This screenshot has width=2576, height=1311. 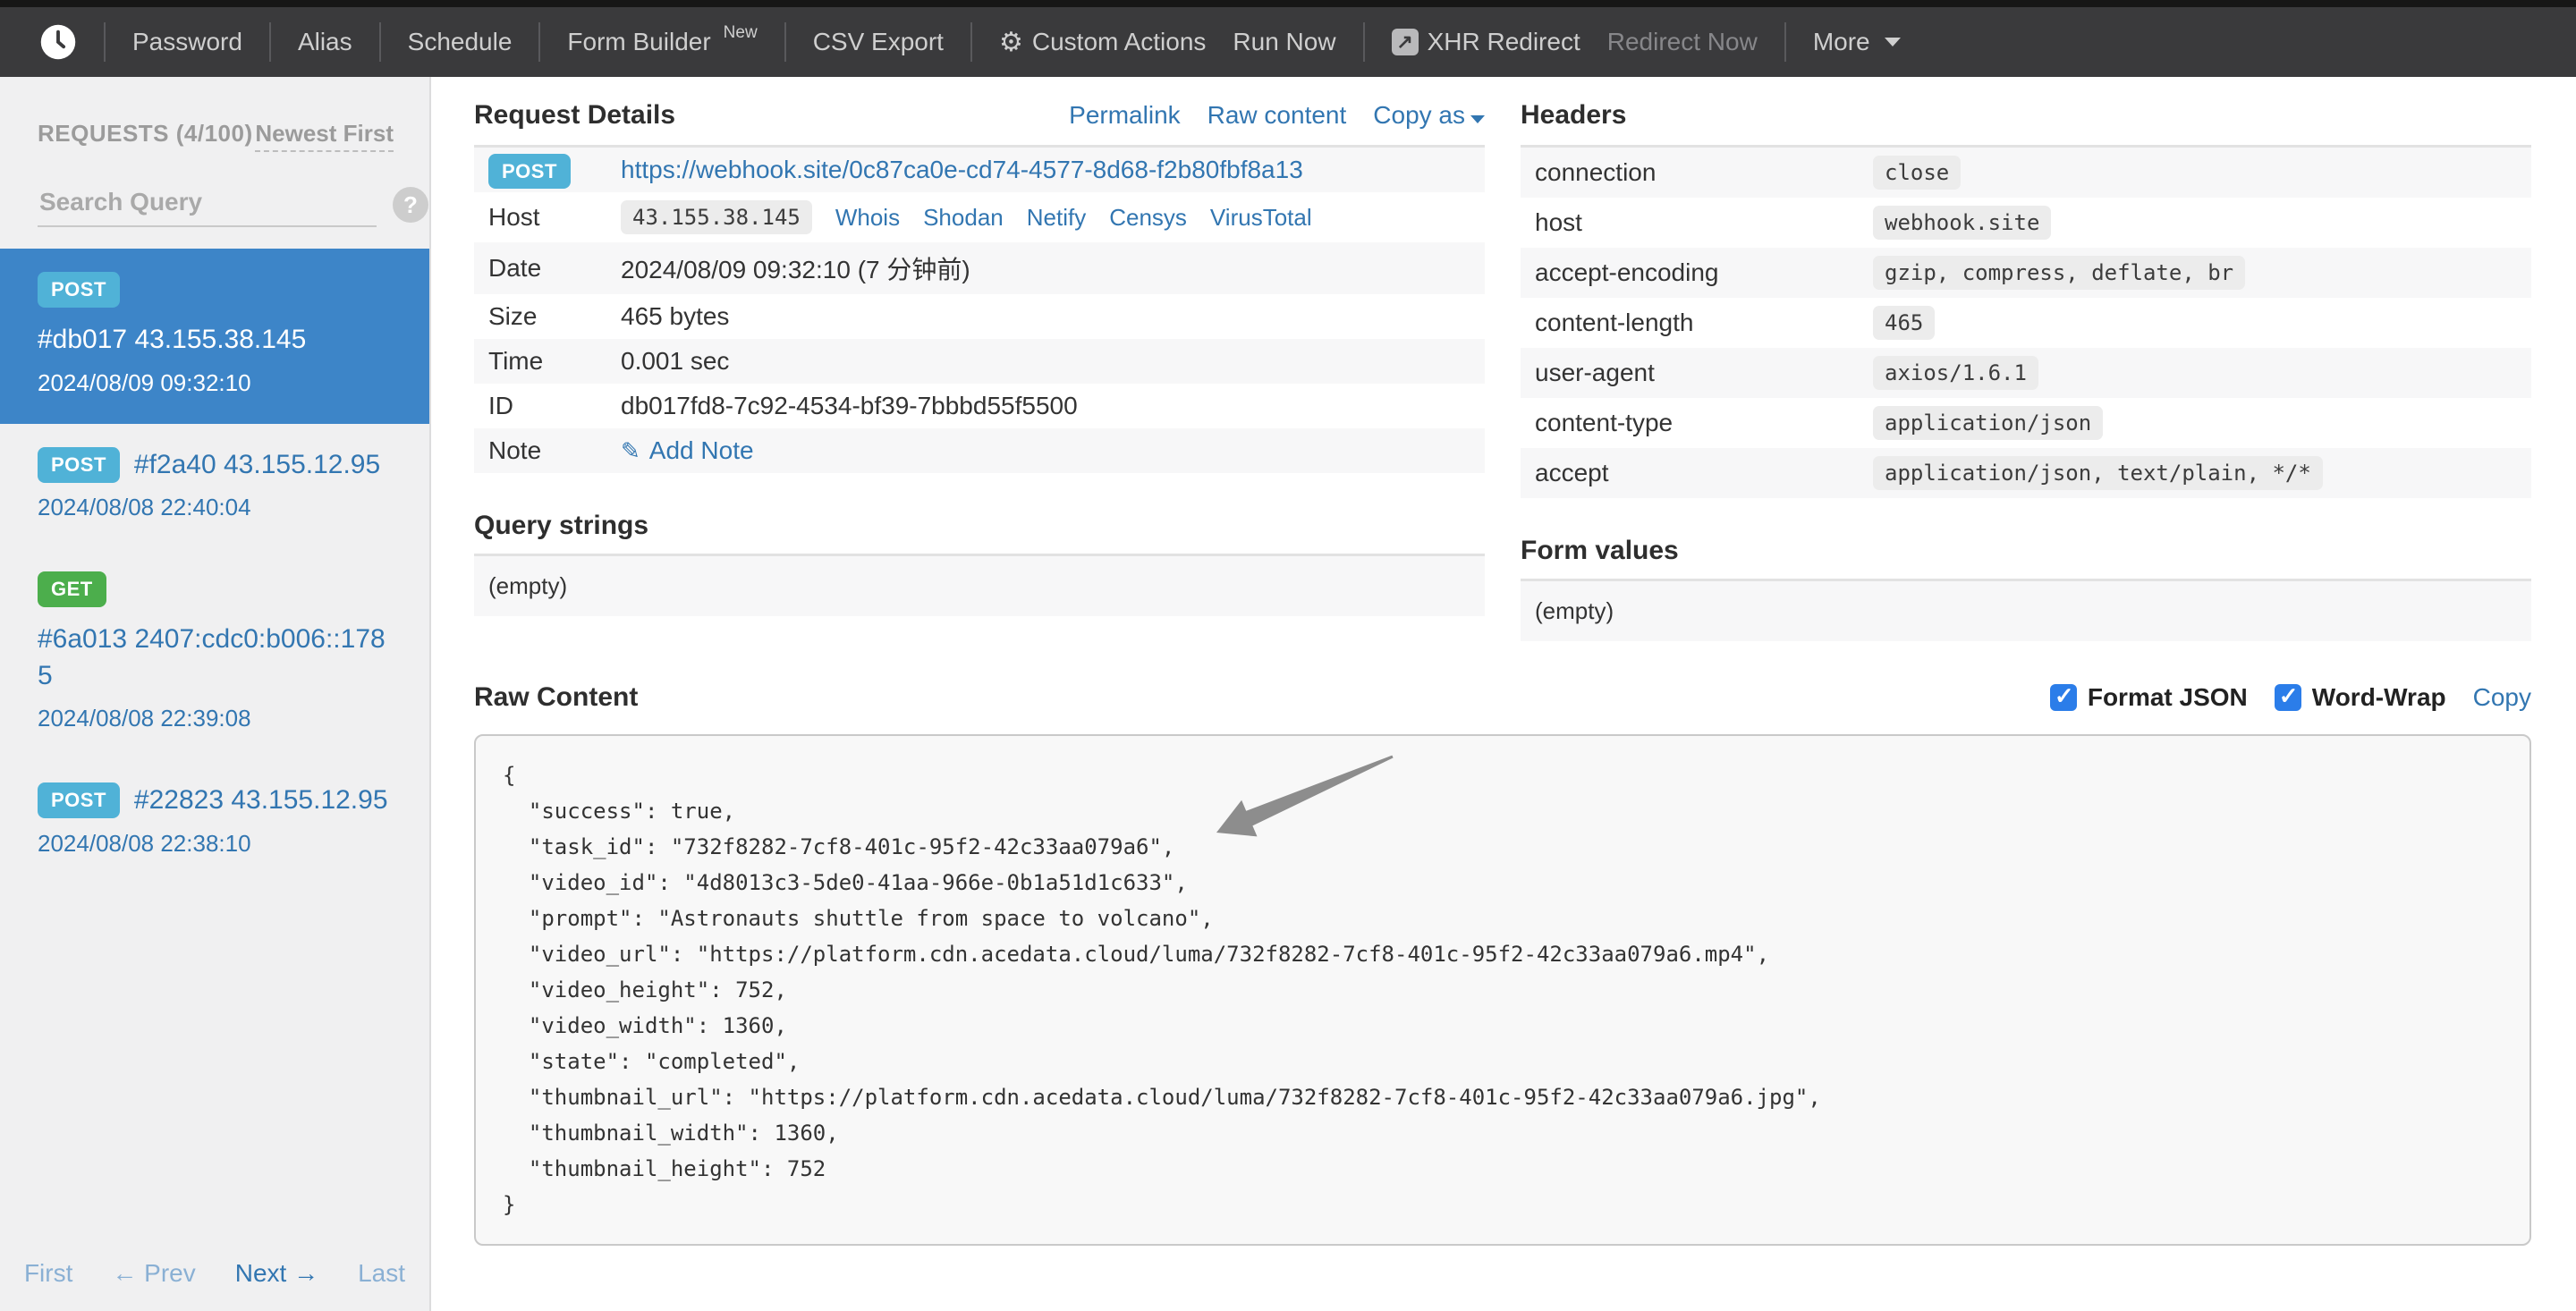 I want to click on permalink-link: Permalink, so click(x=1124, y=115).